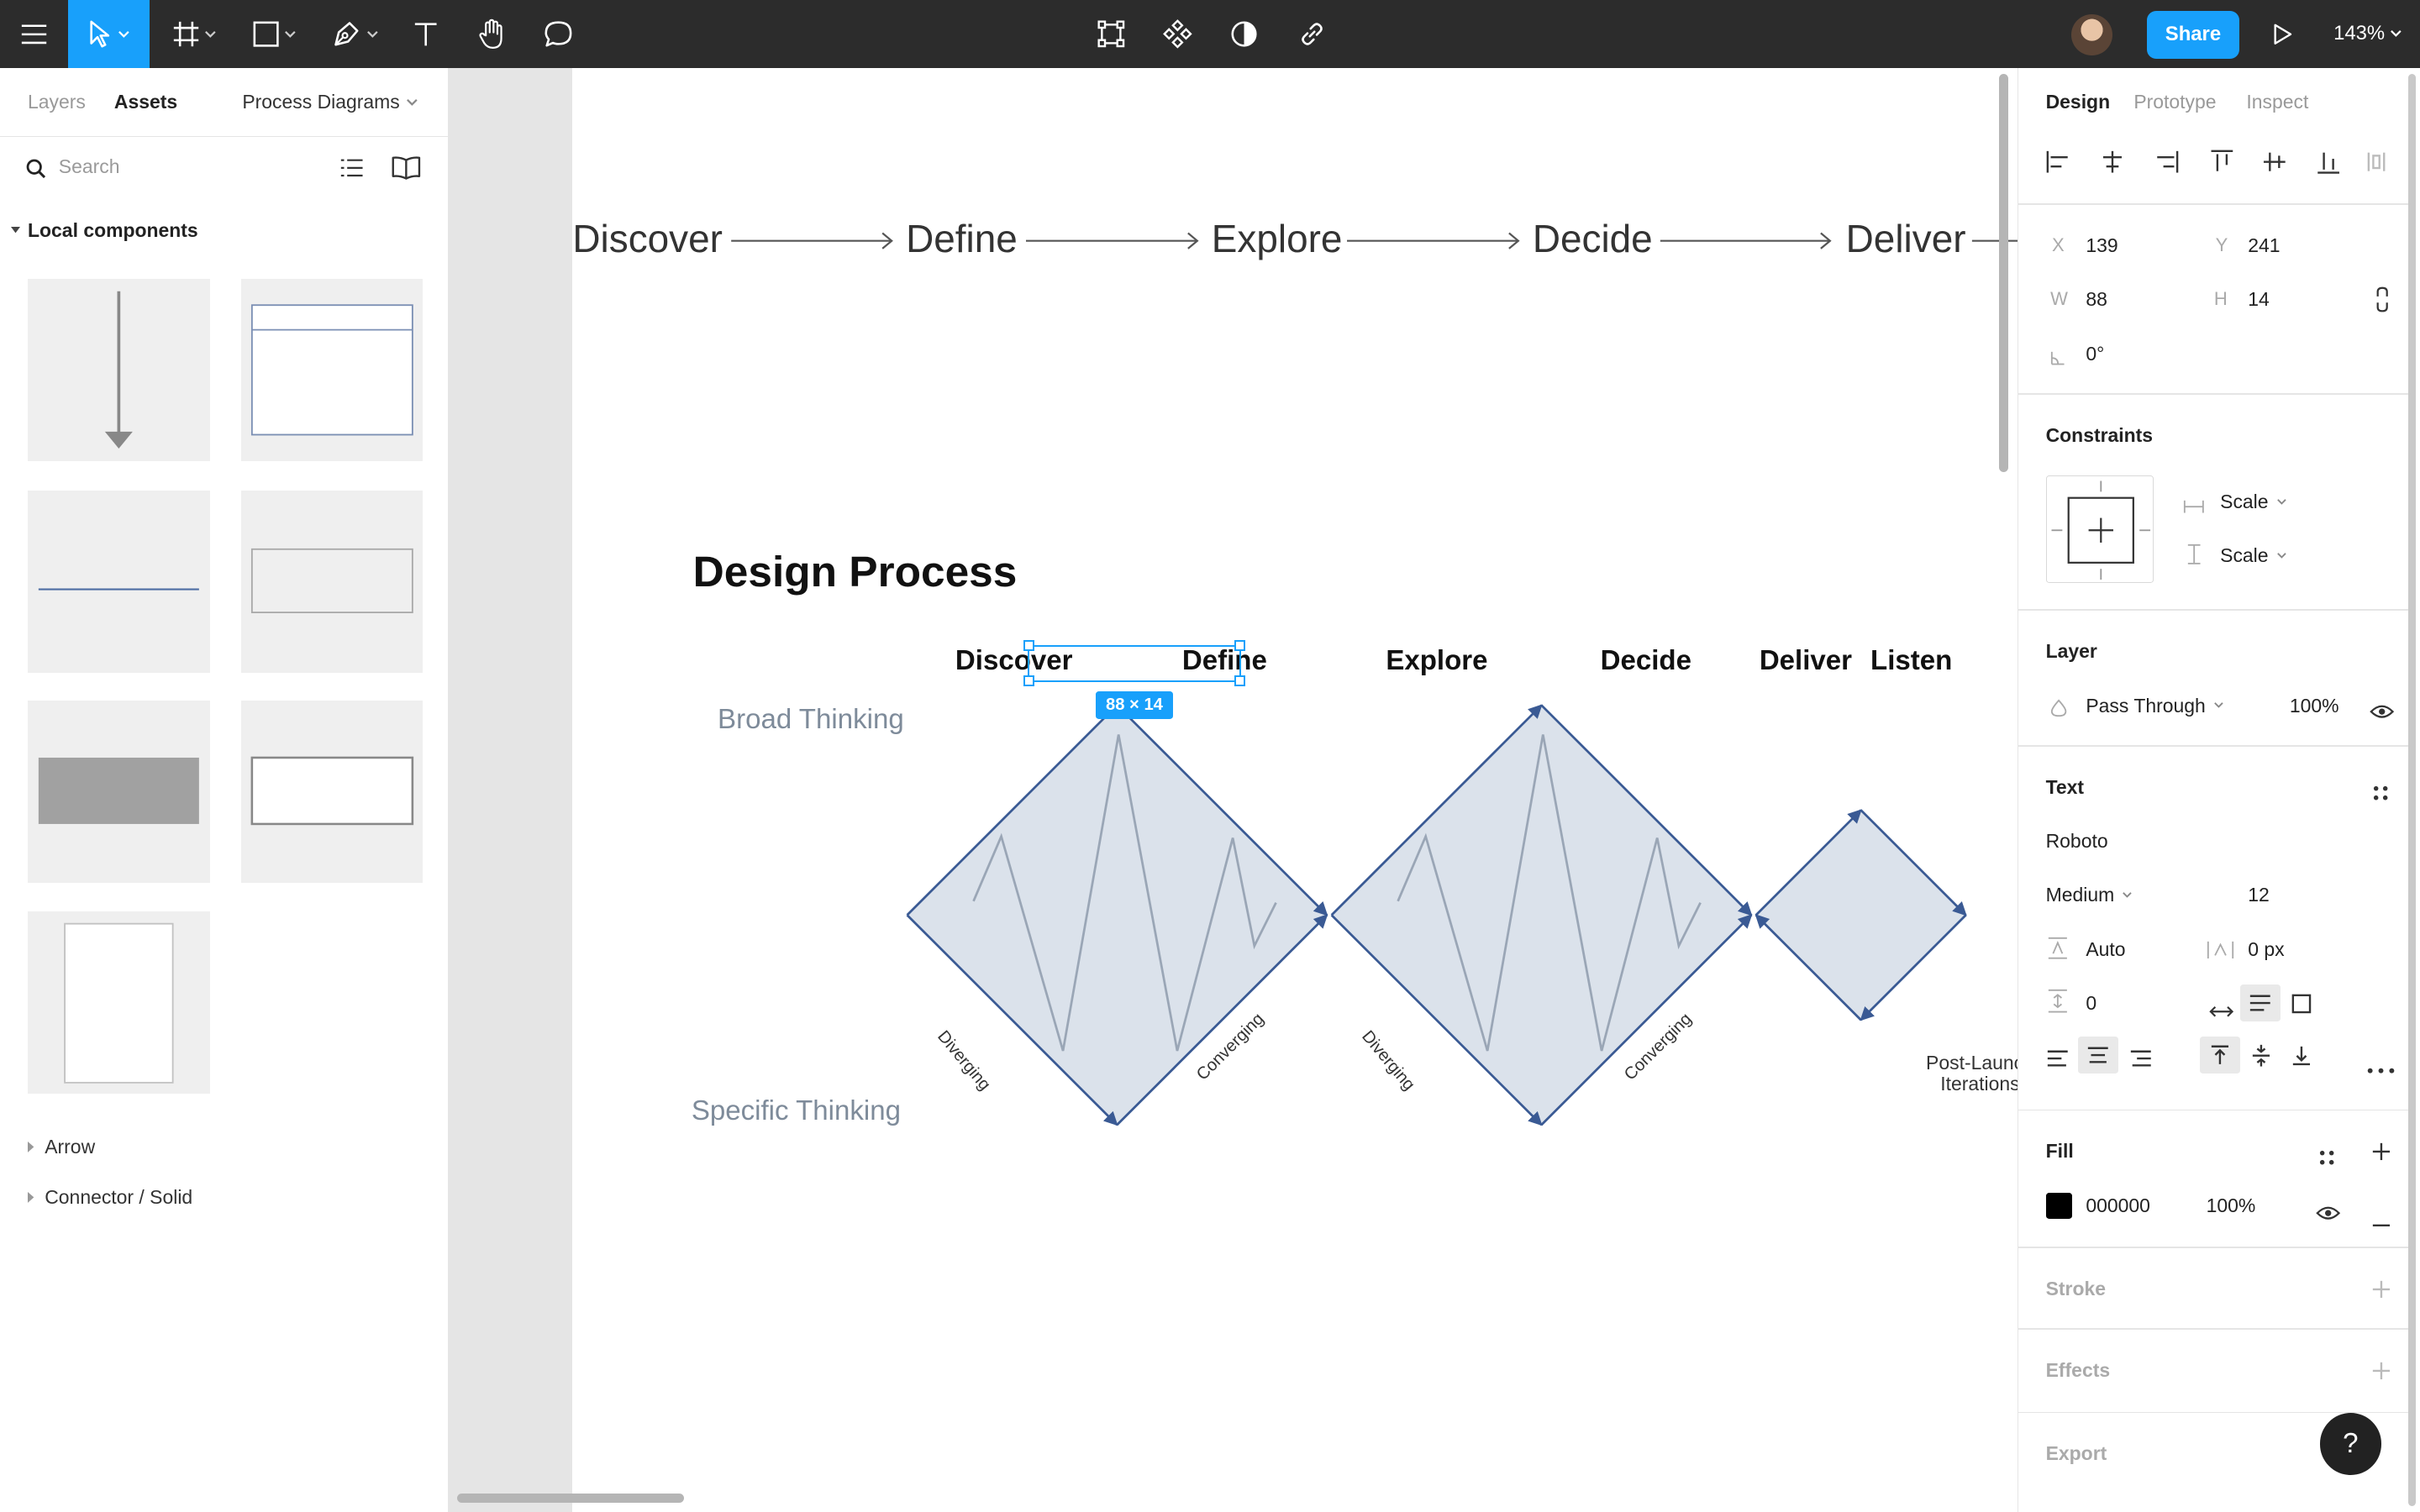  I want to click on box-thumbnail, so click(331, 581).